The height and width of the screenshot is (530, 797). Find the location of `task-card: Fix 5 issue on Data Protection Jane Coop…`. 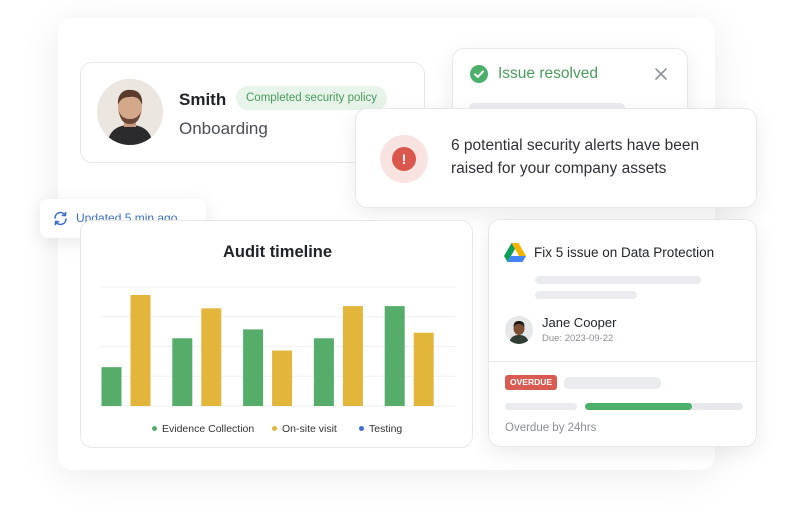

task-card: Fix 5 issue on Data Protection Jane Coop… is located at coordinates (623, 333).